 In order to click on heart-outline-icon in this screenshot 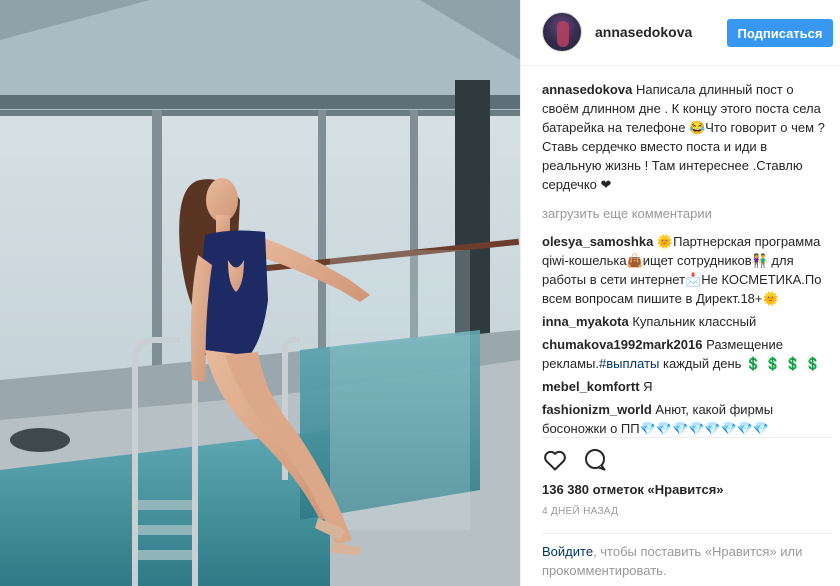, I will do `click(555, 460)`.